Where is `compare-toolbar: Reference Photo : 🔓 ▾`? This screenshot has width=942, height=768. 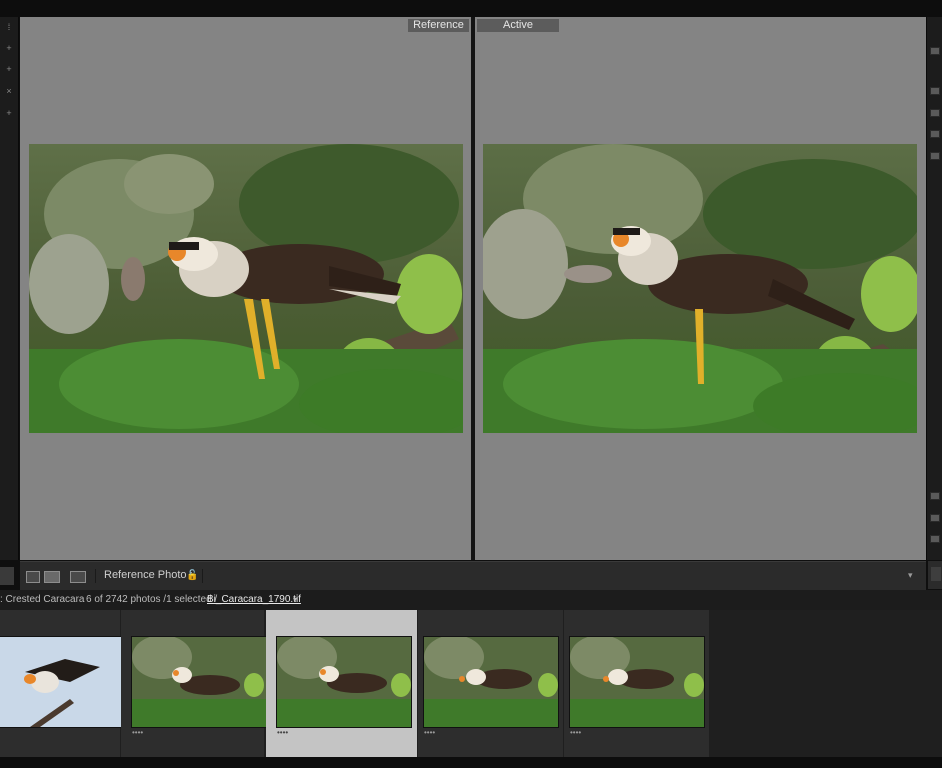
compare-toolbar: Reference Photo : 🔓 ▾ is located at coordinates (473, 575).